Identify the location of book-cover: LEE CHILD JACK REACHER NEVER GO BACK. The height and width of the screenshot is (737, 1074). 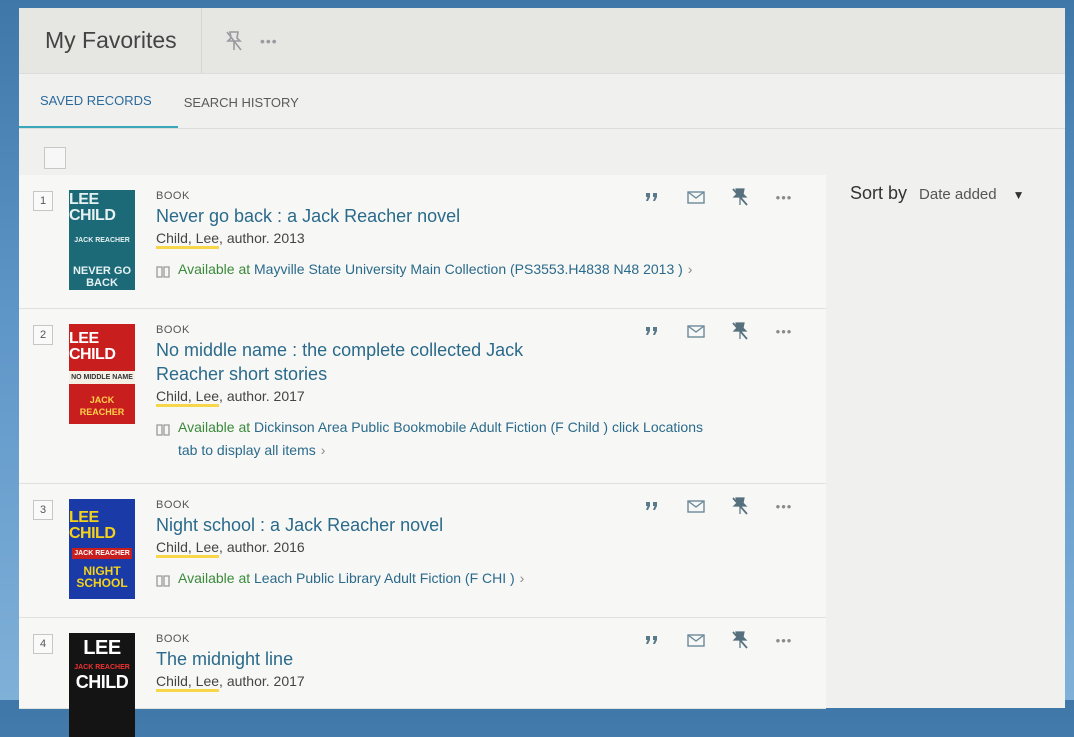
(102, 240).